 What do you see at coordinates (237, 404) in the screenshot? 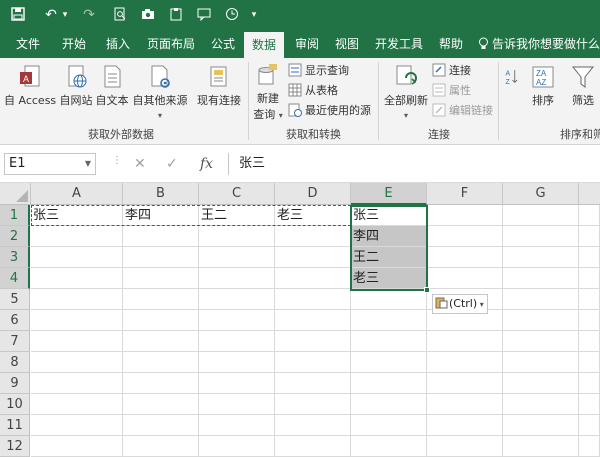
I see `cell-c10` at bounding box center [237, 404].